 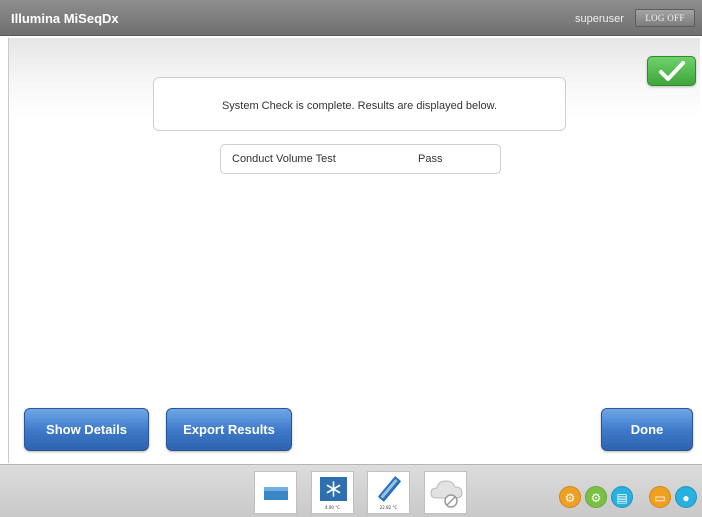 I want to click on complete-check-button, so click(x=671, y=71).